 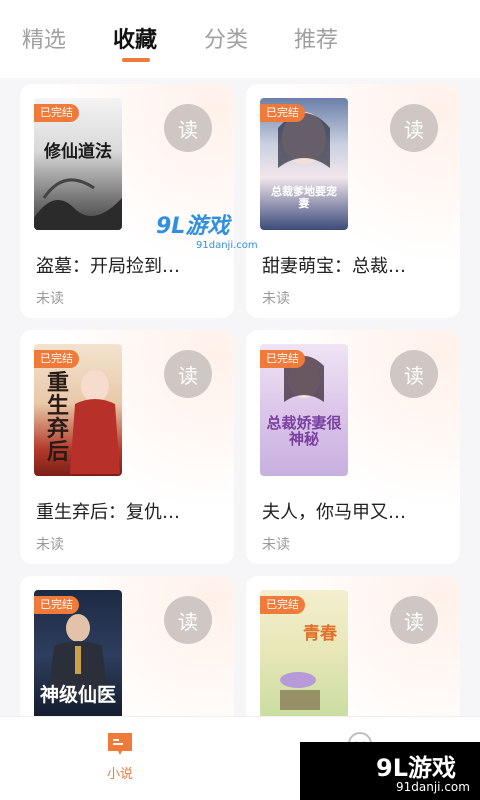 What do you see at coordinates (304, 164) in the screenshot?
I see `book-cover: 总裁爹地要宠妻 已完结` at bounding box center [304, 164].